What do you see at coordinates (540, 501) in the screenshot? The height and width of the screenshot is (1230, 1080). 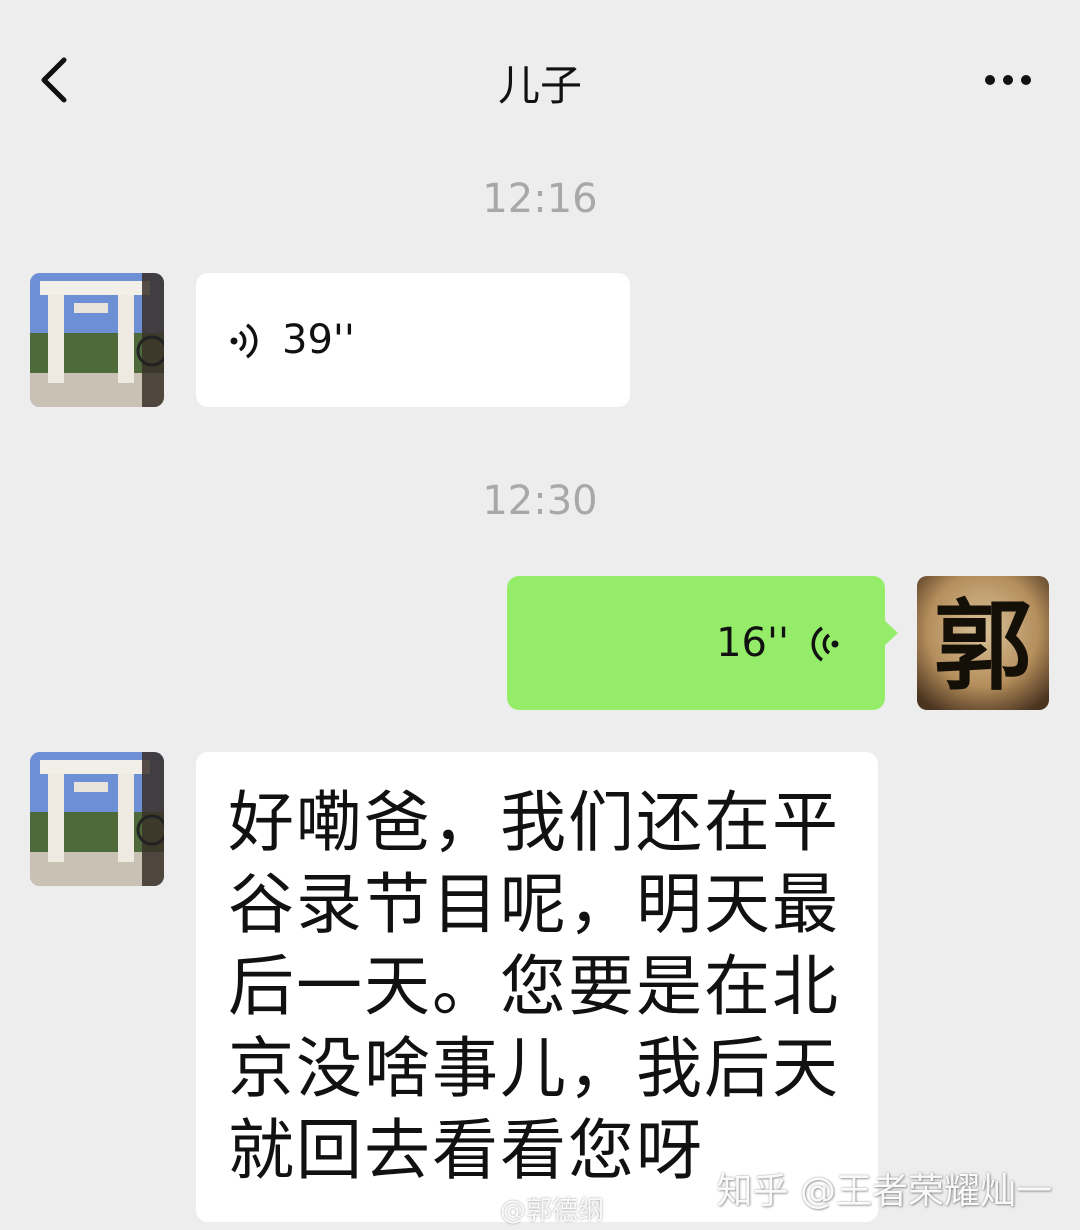 I see `message-timestamp: 12:30` at bounding box center [540, 501].